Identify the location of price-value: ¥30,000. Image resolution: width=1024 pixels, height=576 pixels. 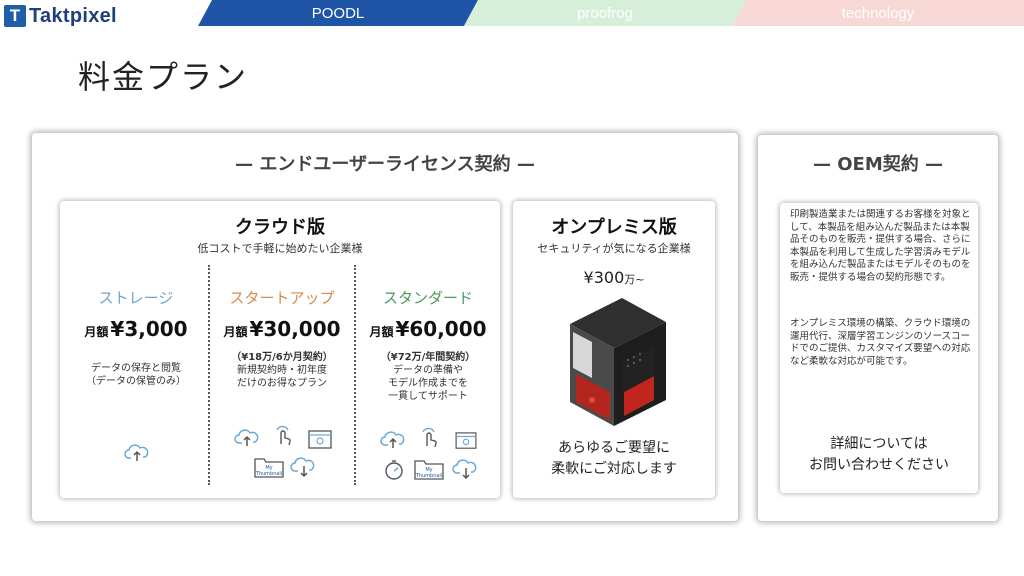
(295, 329).